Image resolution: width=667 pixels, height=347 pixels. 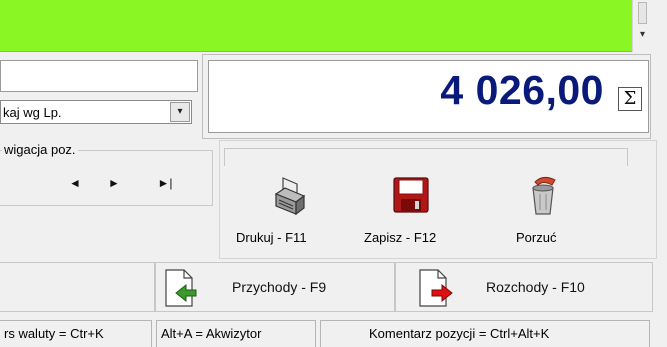 I want to click on trash-bin-icon, so click(x=544, y=195).